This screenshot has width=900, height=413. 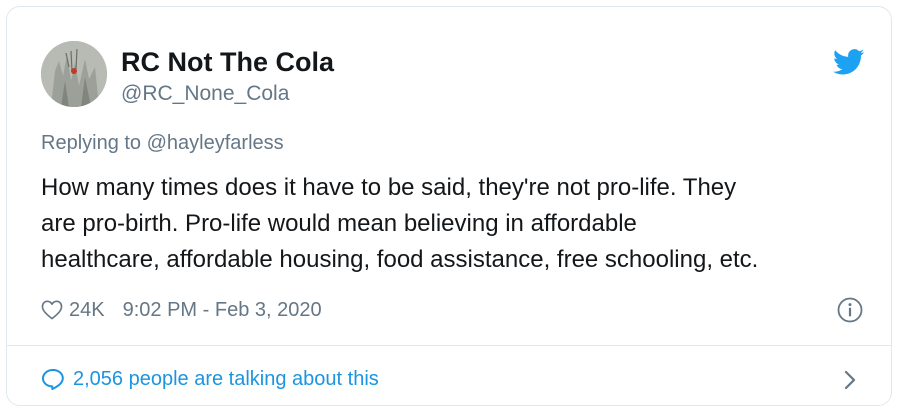 I want to click on avatar-image, so click(x=74, y=74).